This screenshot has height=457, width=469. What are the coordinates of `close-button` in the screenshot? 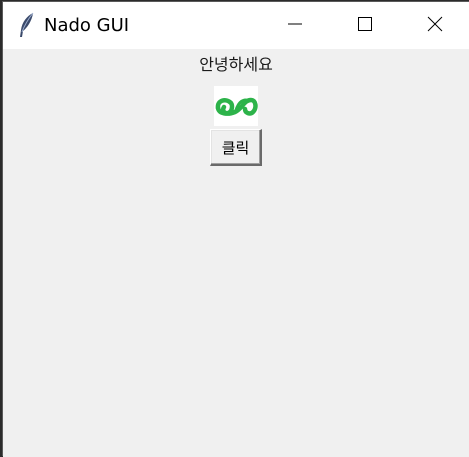 It's located at (434, 25).